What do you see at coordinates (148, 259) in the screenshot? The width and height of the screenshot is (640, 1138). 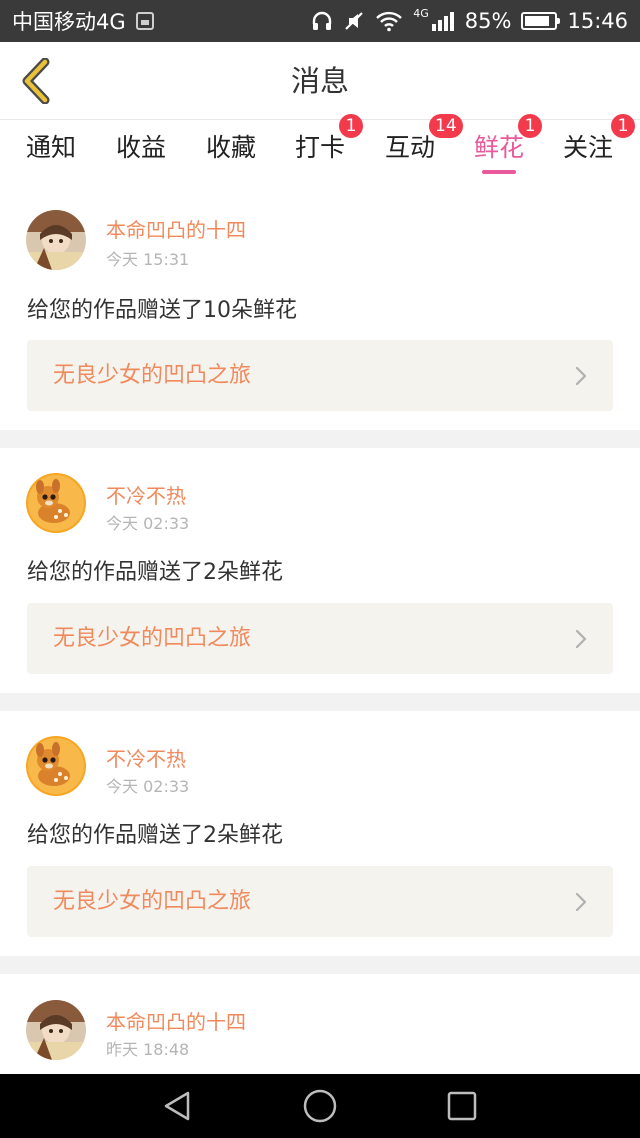 I see `notification-time: 今天 15:31` at bounding box center [148, 259].